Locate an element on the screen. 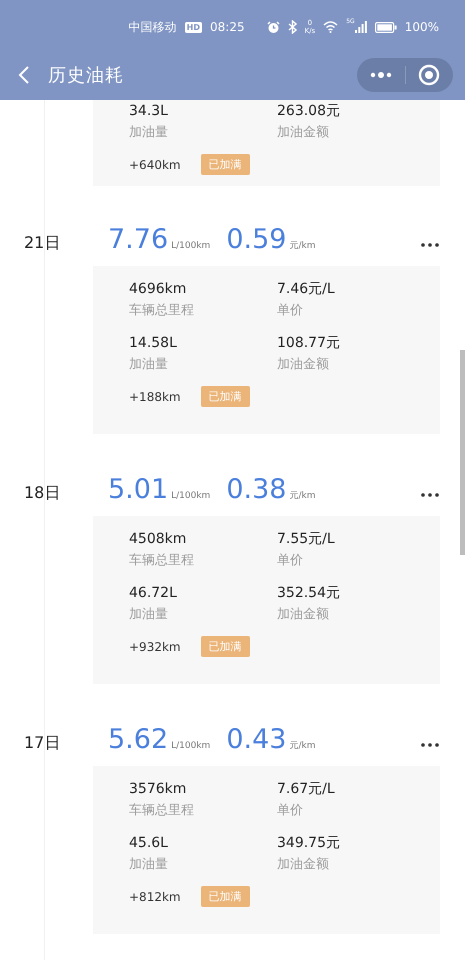 This screenshot has height=960, width=465. cost-per-km: 0.59 is located at coordinates (256, 239).